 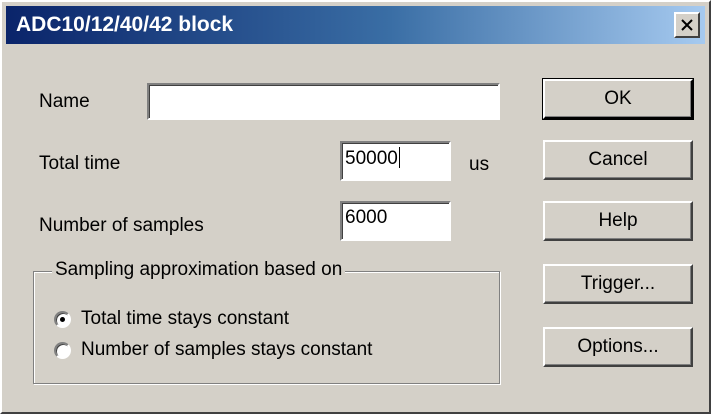 What do you see at coordinates (227, 349) in the screenshot?
I see `radio-label: Number of samples stays constant` at bounding box center [227, 349].